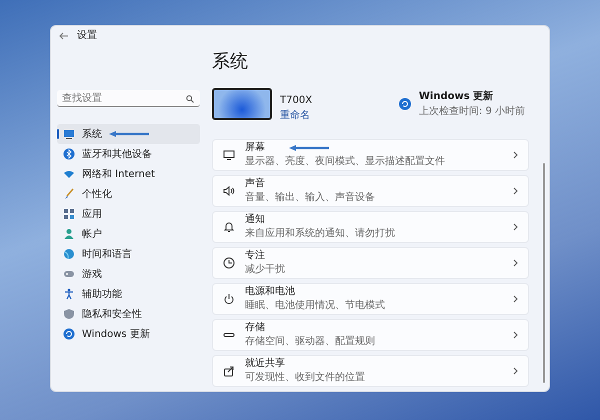 The height and width of the screenshot is (420, 600). I want to click on person-icon, so click(69, 234).